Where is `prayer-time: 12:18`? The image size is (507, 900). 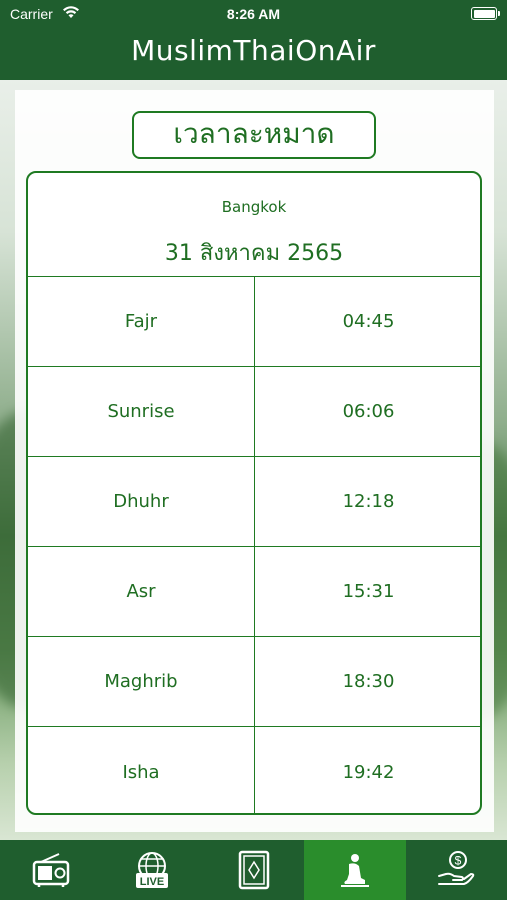
prayer-time: 12:18 is located at coordinates (368, 501).